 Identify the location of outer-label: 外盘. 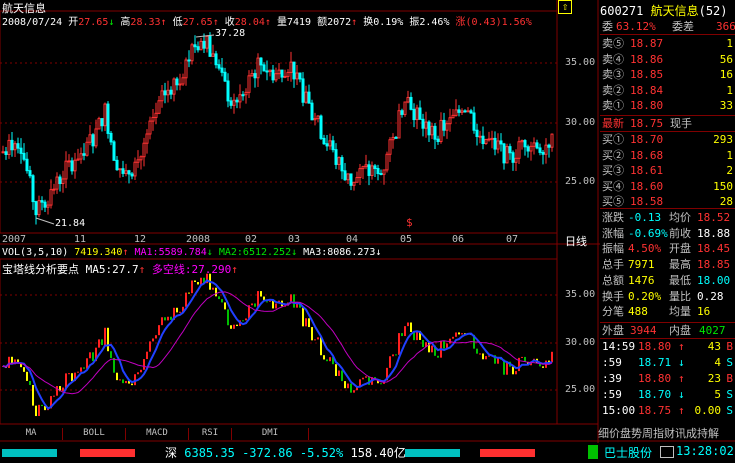
(613, 330).